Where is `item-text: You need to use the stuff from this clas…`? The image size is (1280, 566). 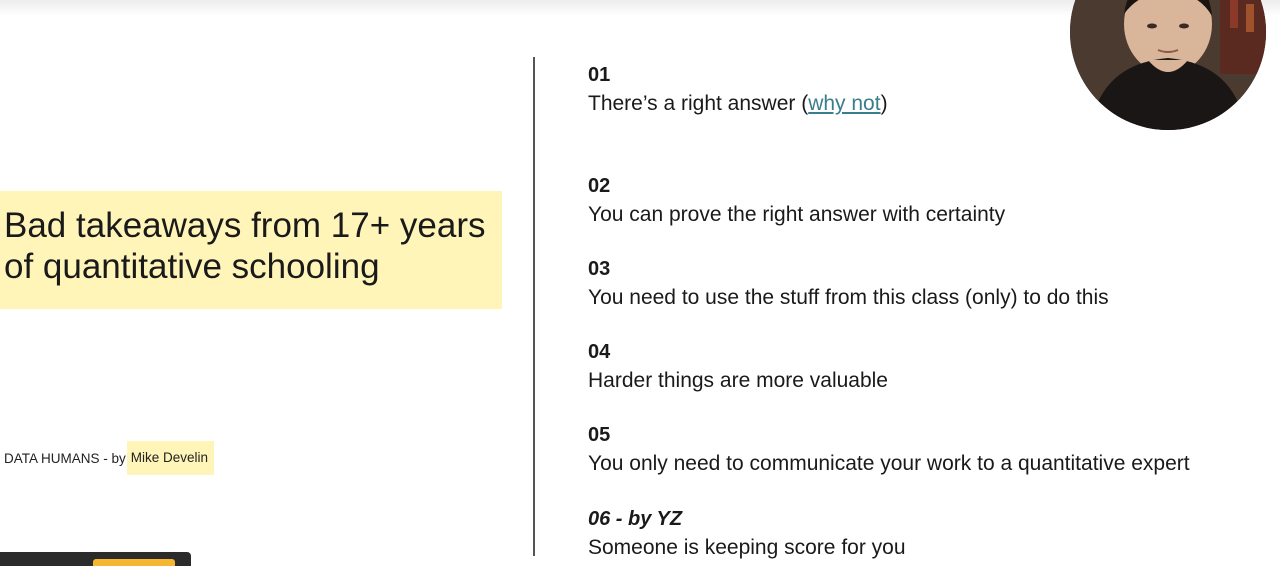 item-text: You need to use the stuff from this clas… is located at coordinates (848, 297).